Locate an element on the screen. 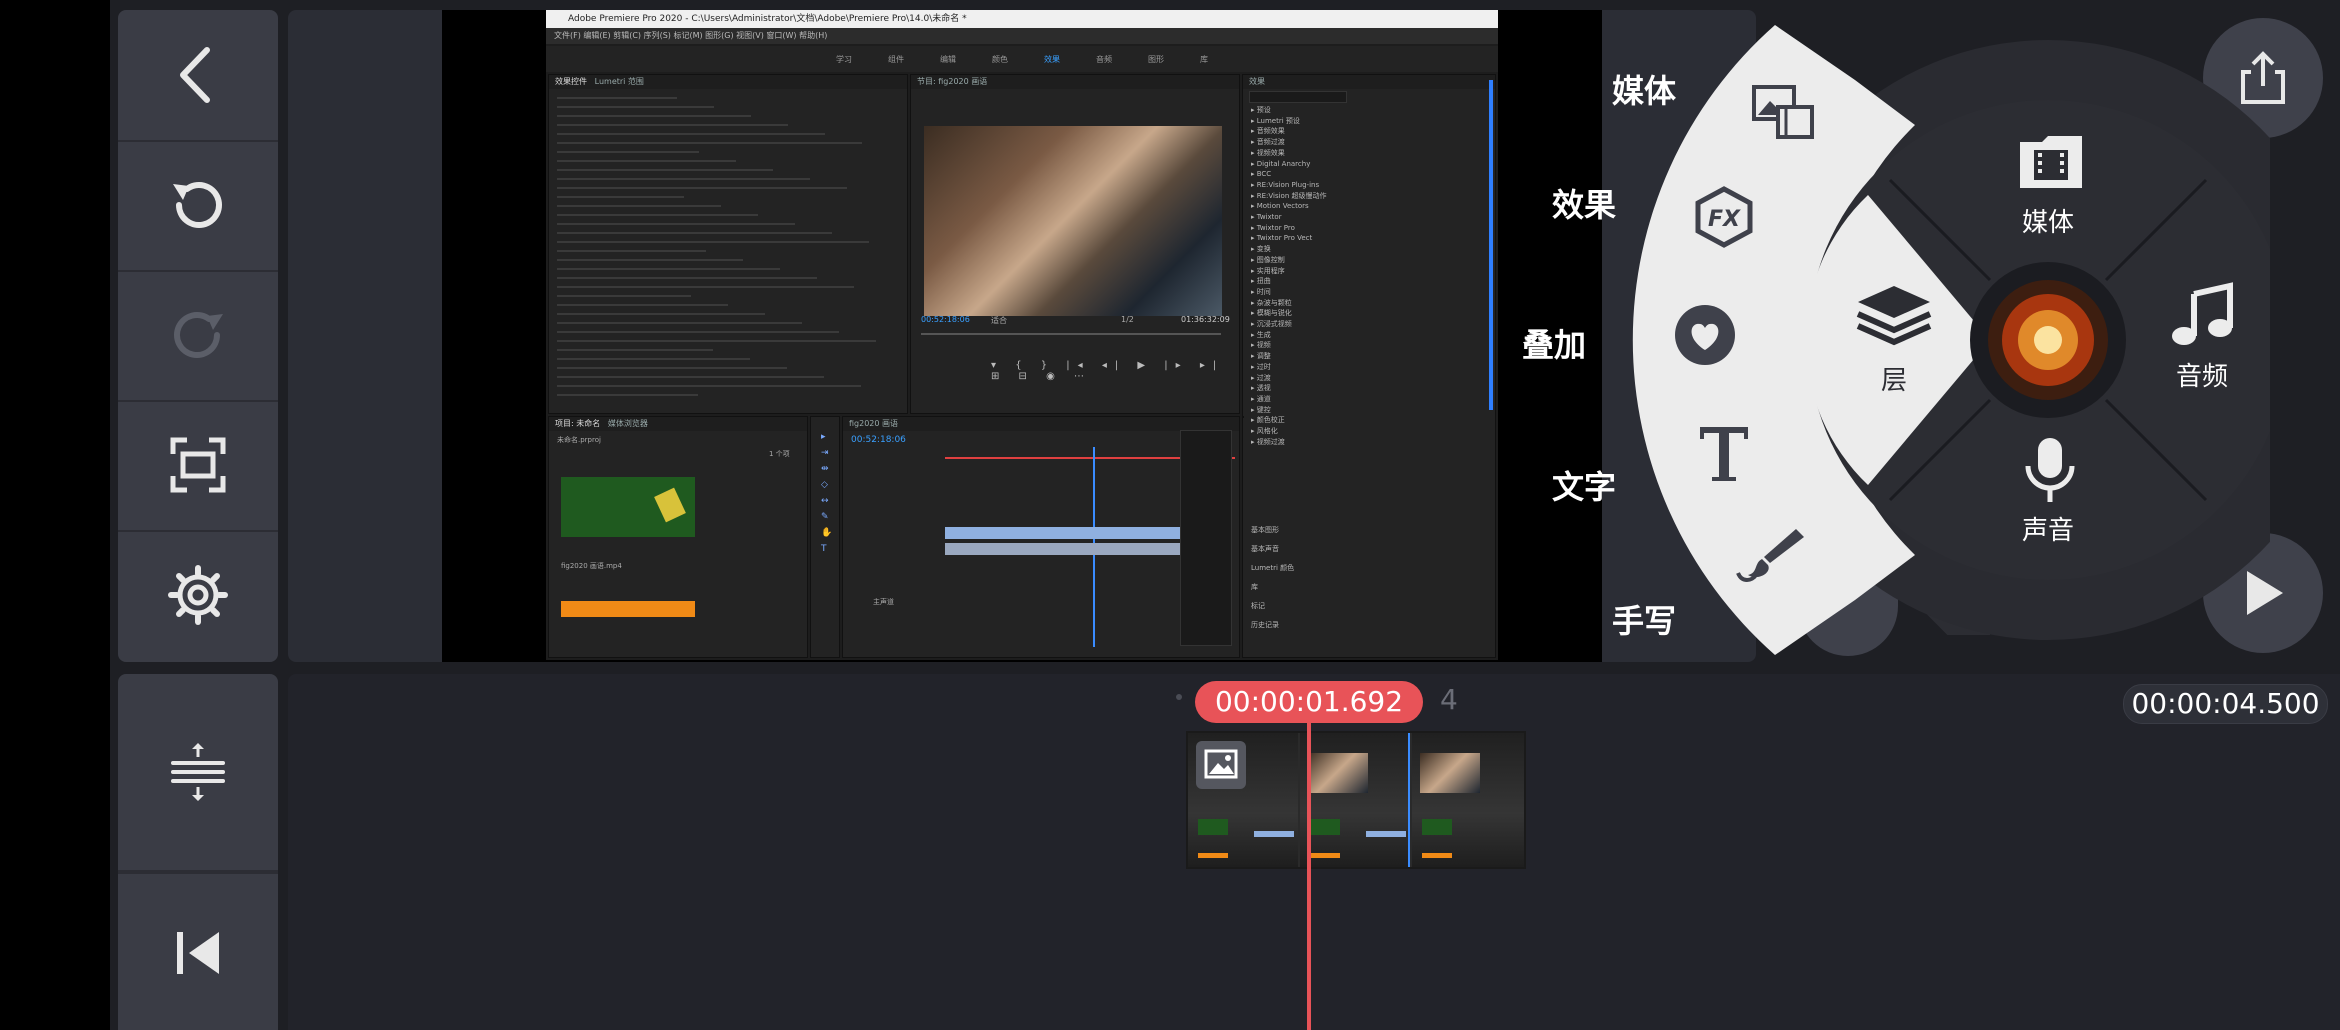 This screenshot has width=2340, height=1030. effect-folder: ▸ Motion Vectors is located at coordinates (1289, 206).